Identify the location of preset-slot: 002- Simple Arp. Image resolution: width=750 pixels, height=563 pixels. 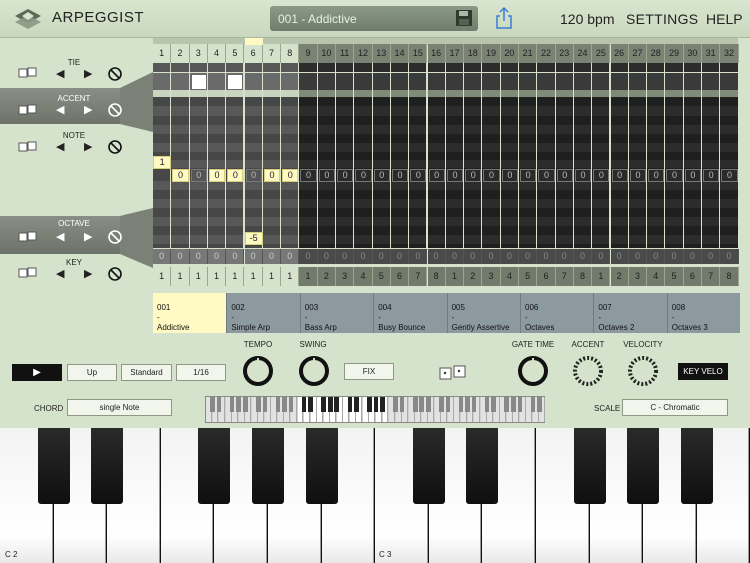
(263, 313).